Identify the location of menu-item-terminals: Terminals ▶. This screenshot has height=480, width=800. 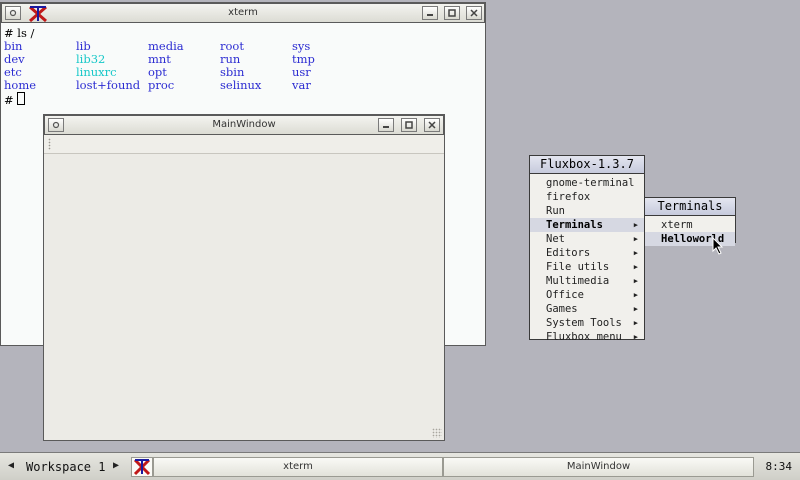
(587, 225).